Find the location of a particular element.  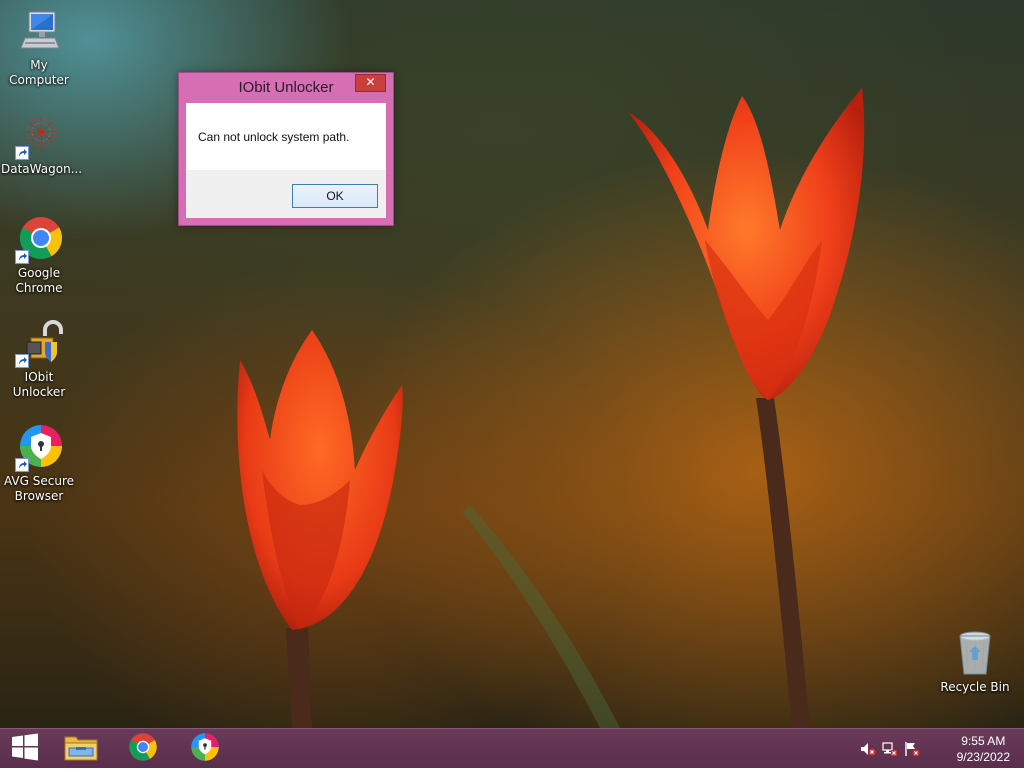

taskbar-google-chrome is located at coordinates (143, 749).